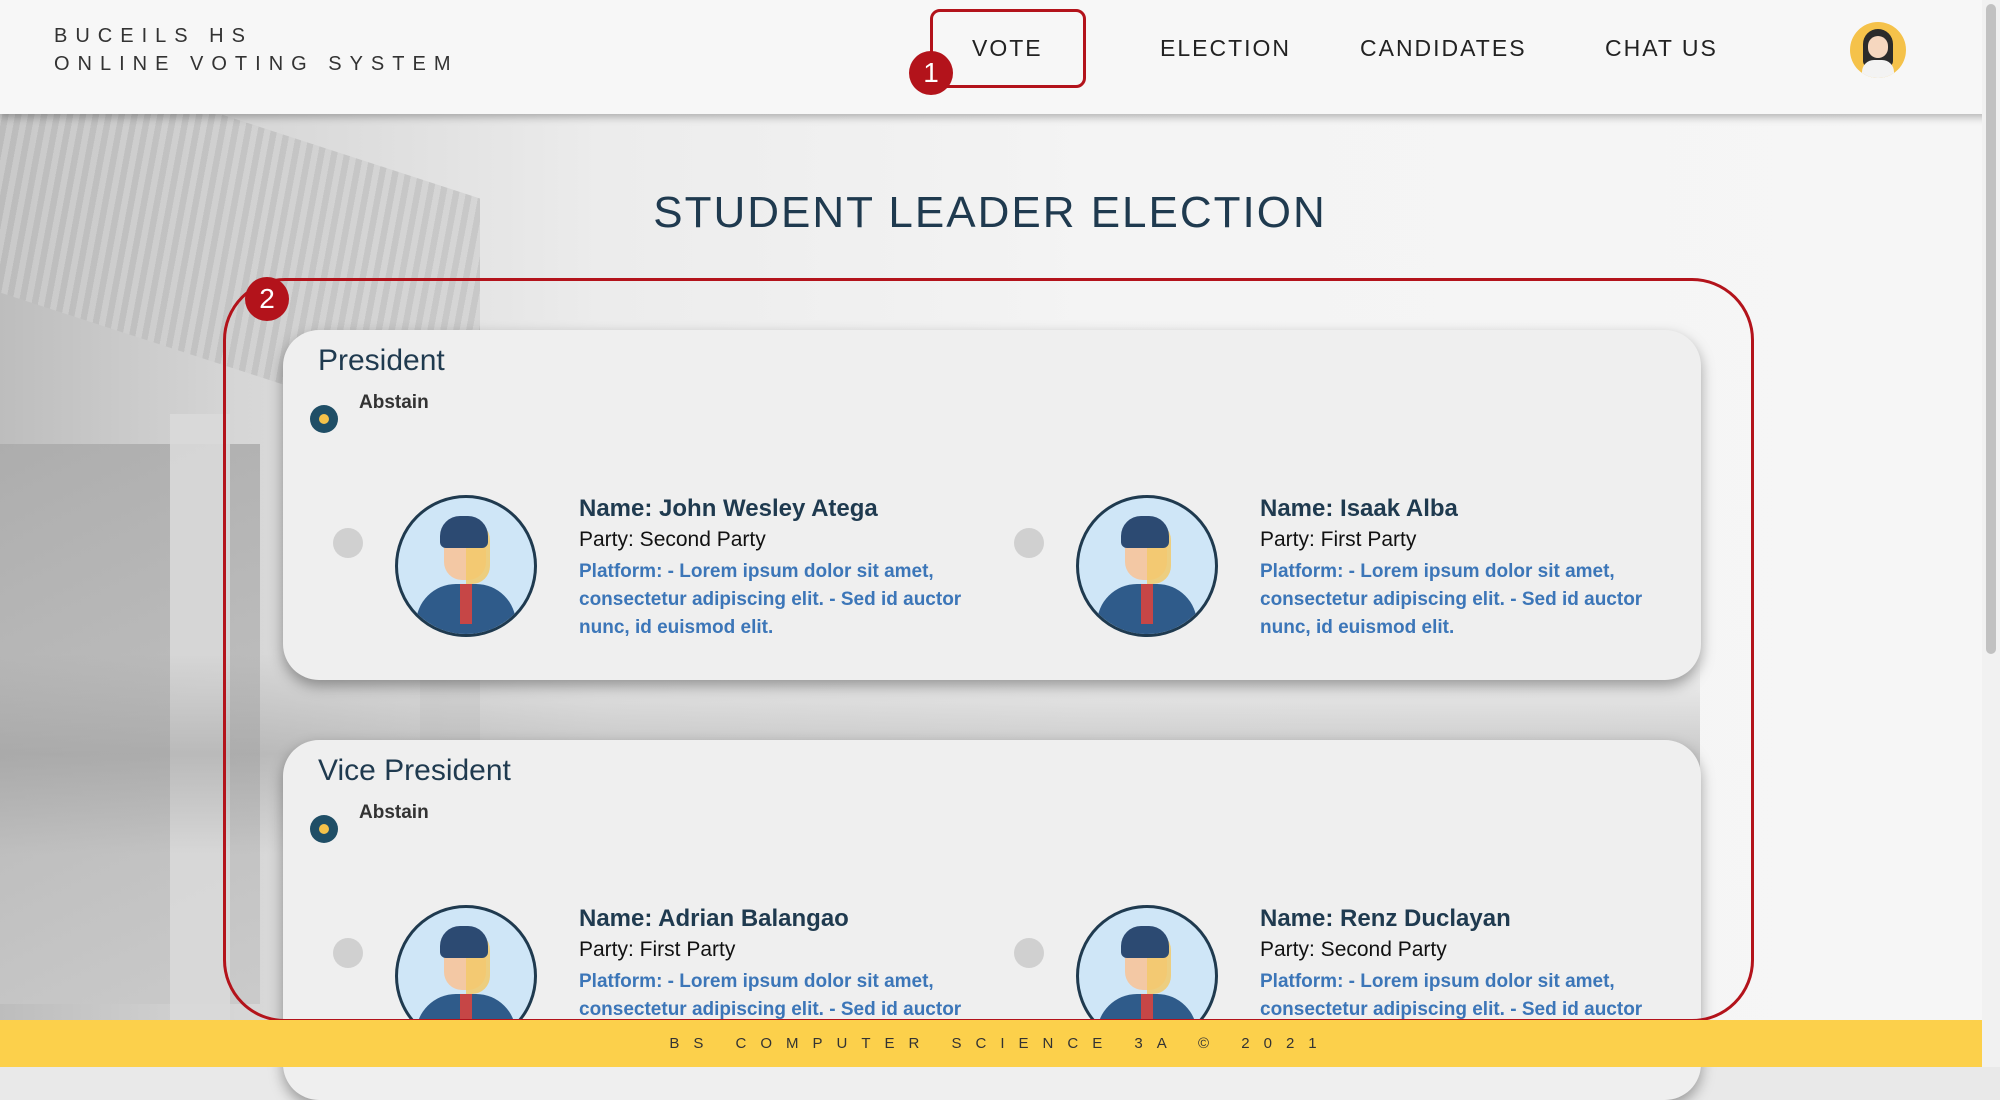 The image size is (2000, 1100). I want to click on brand-name: BUCEILS HS, so click(153, 36).